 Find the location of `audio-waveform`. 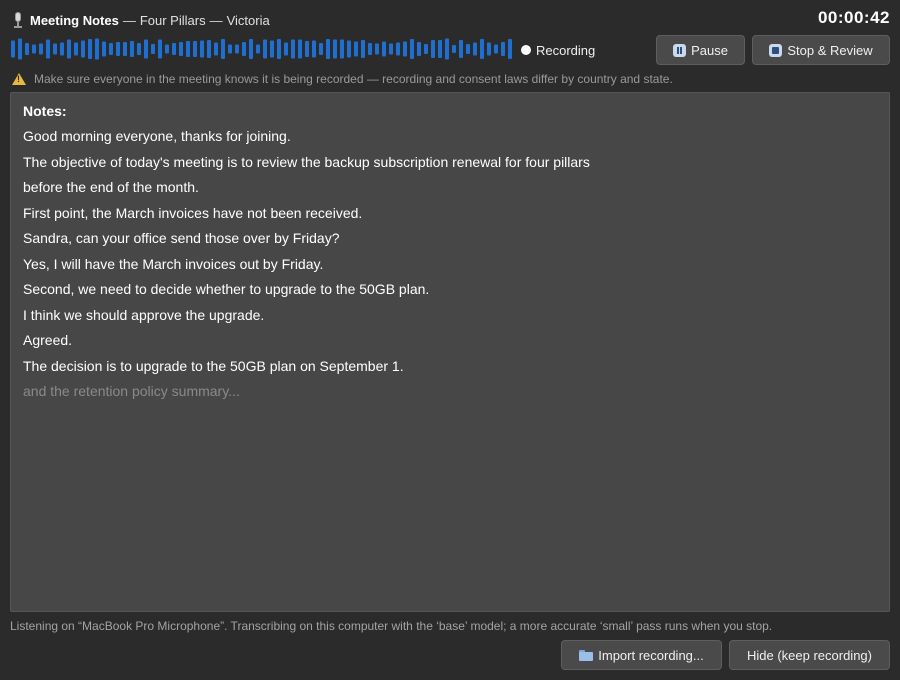

audio-waveform is located at coordinates (261, 49).